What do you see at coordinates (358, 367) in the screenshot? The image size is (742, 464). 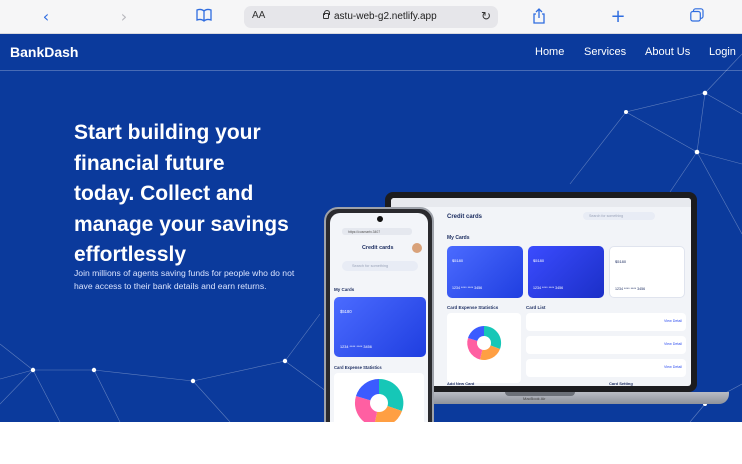 I see `phone-stats-title: Card Expense Statistics` at bounding box center [358, 367].